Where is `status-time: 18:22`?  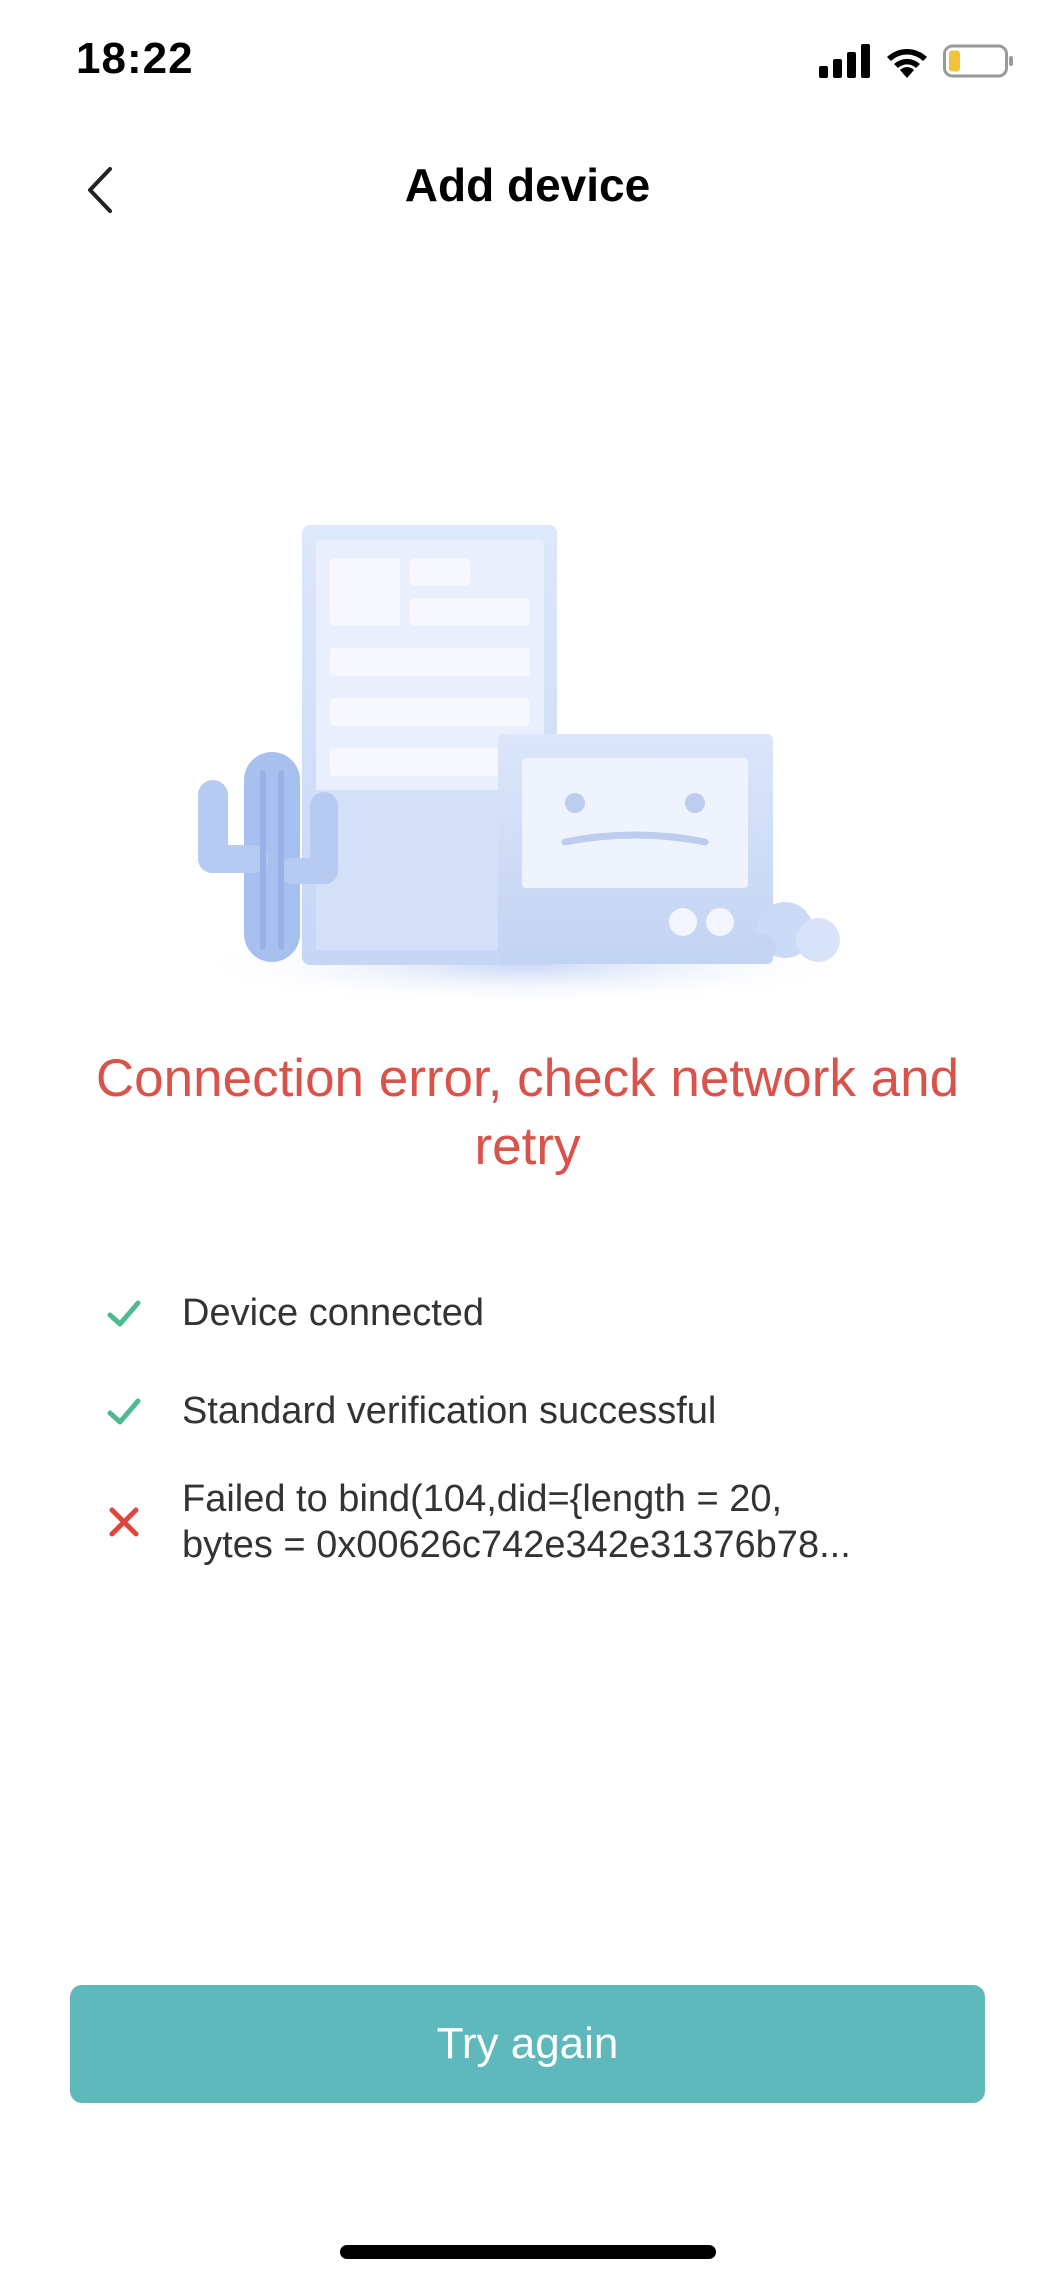
status-time: 18:22 is located at coordinates (135, 58).